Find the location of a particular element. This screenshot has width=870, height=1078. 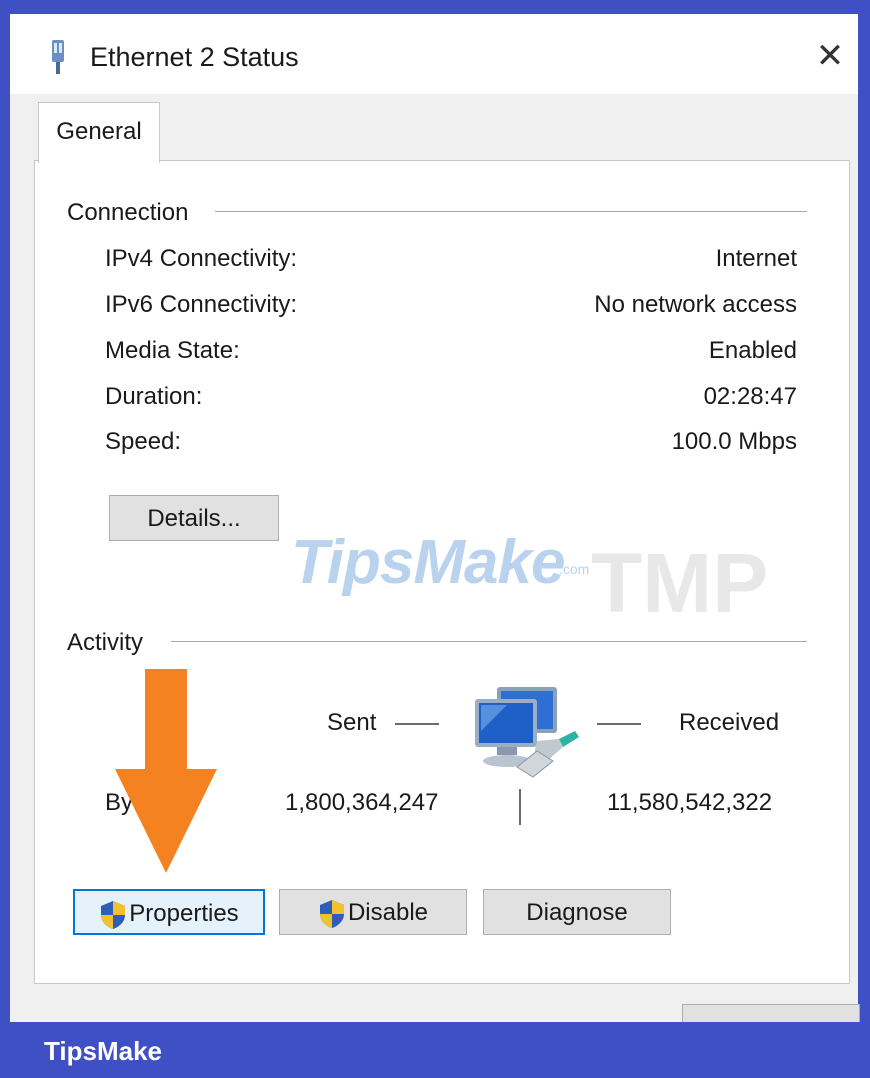

media-state-value: Enabled is located at coordinates (752, 350).